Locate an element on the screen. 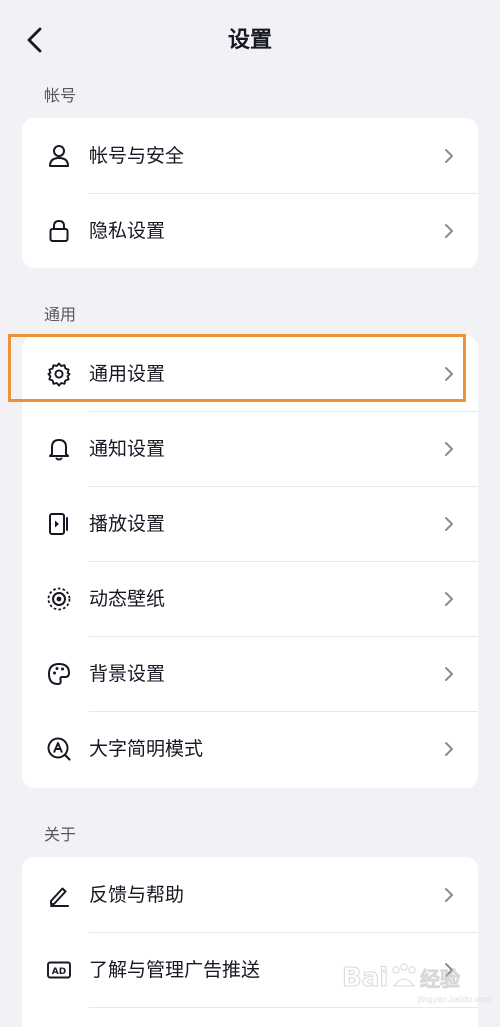  pencil-icon is located at coordinates (59, 895).